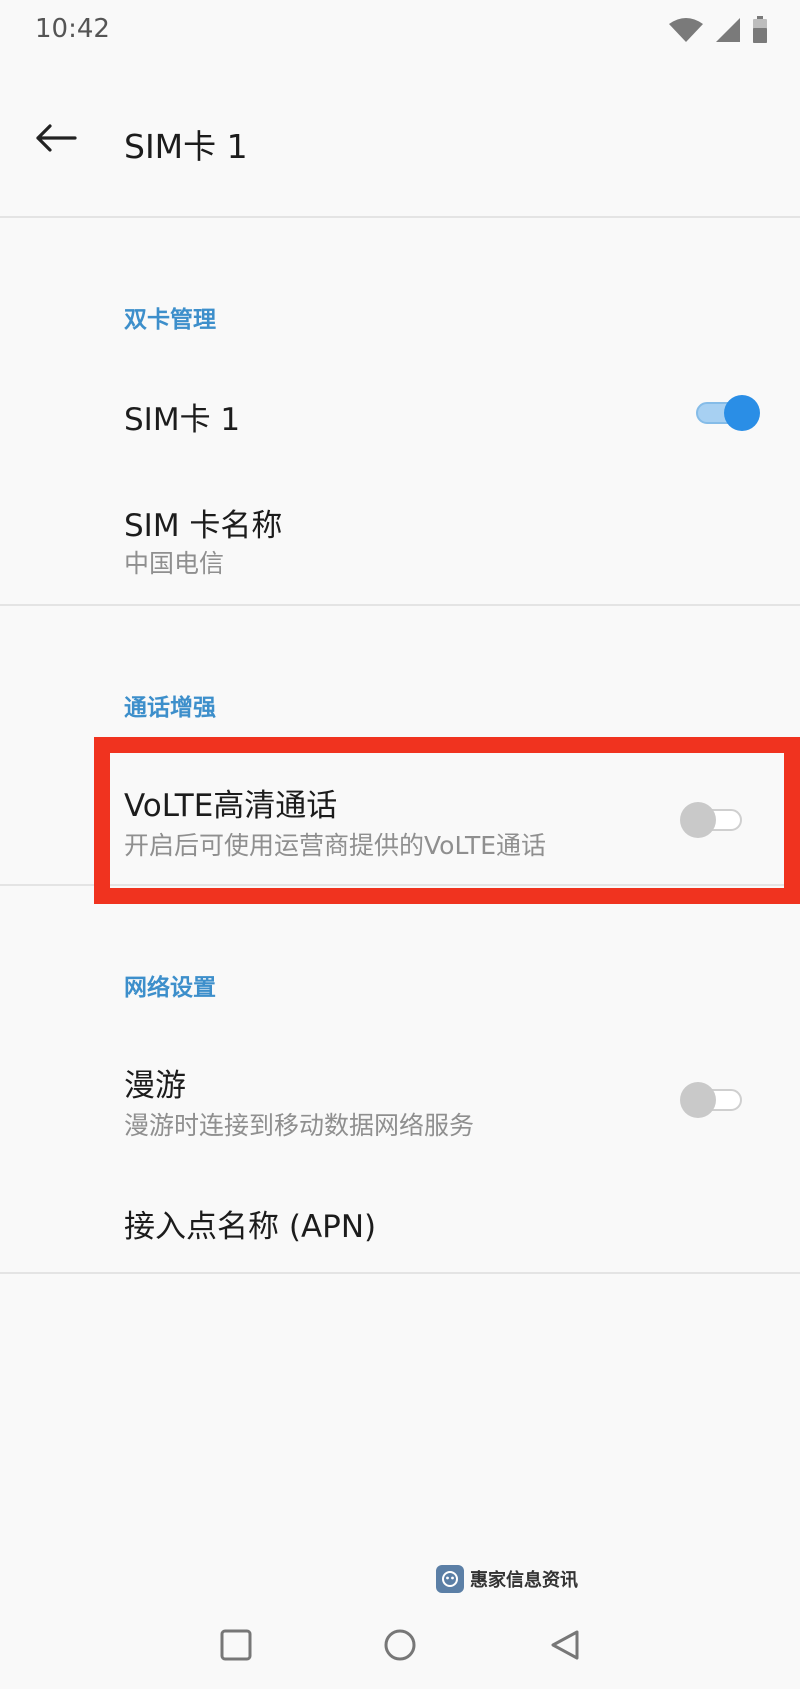  I want to click on recents-button, so click(236, 1647).